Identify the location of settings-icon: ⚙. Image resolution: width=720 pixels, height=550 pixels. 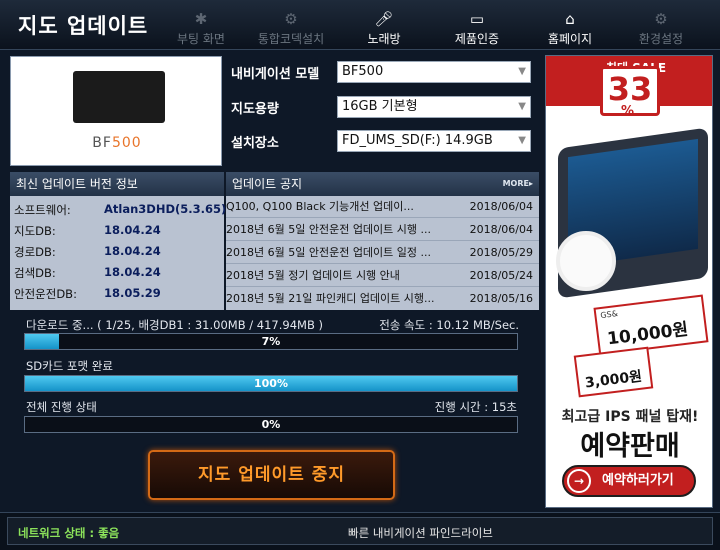
(661, 19).